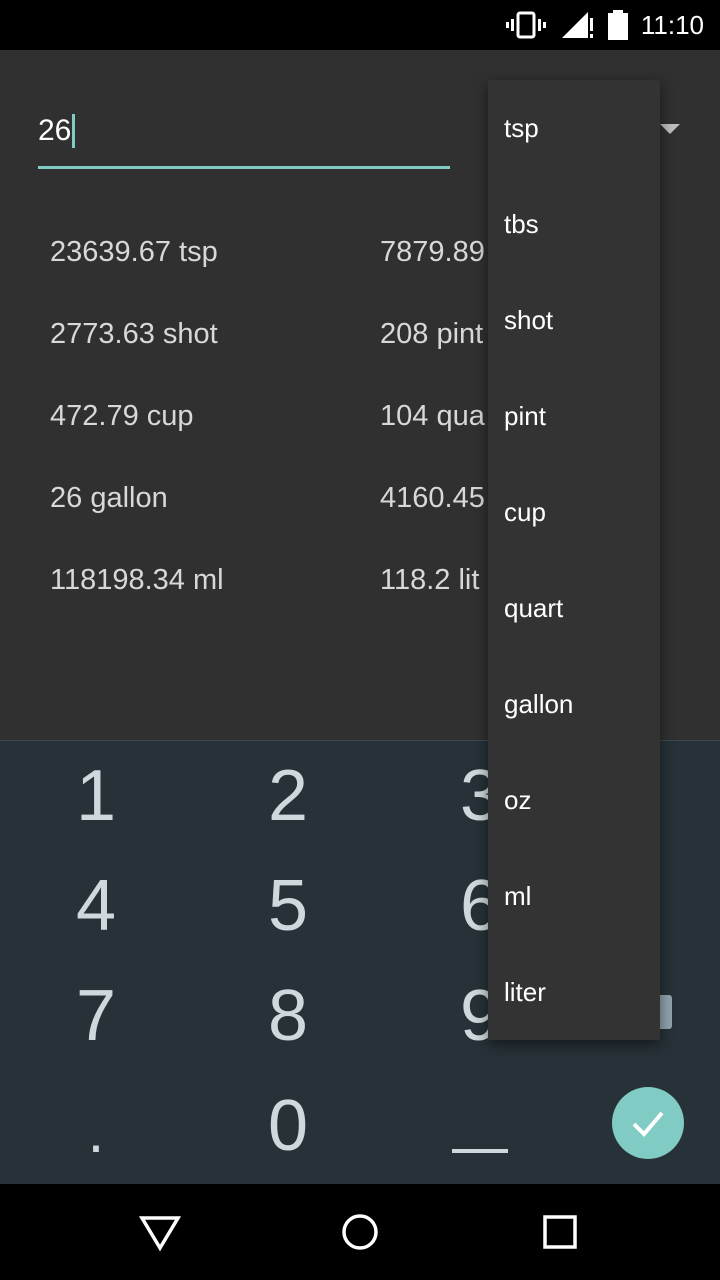  What do you see at coordinates (109, 498) in the screenshot?
I see `result-item: 26 gallon` at bounding box center [109, 498].